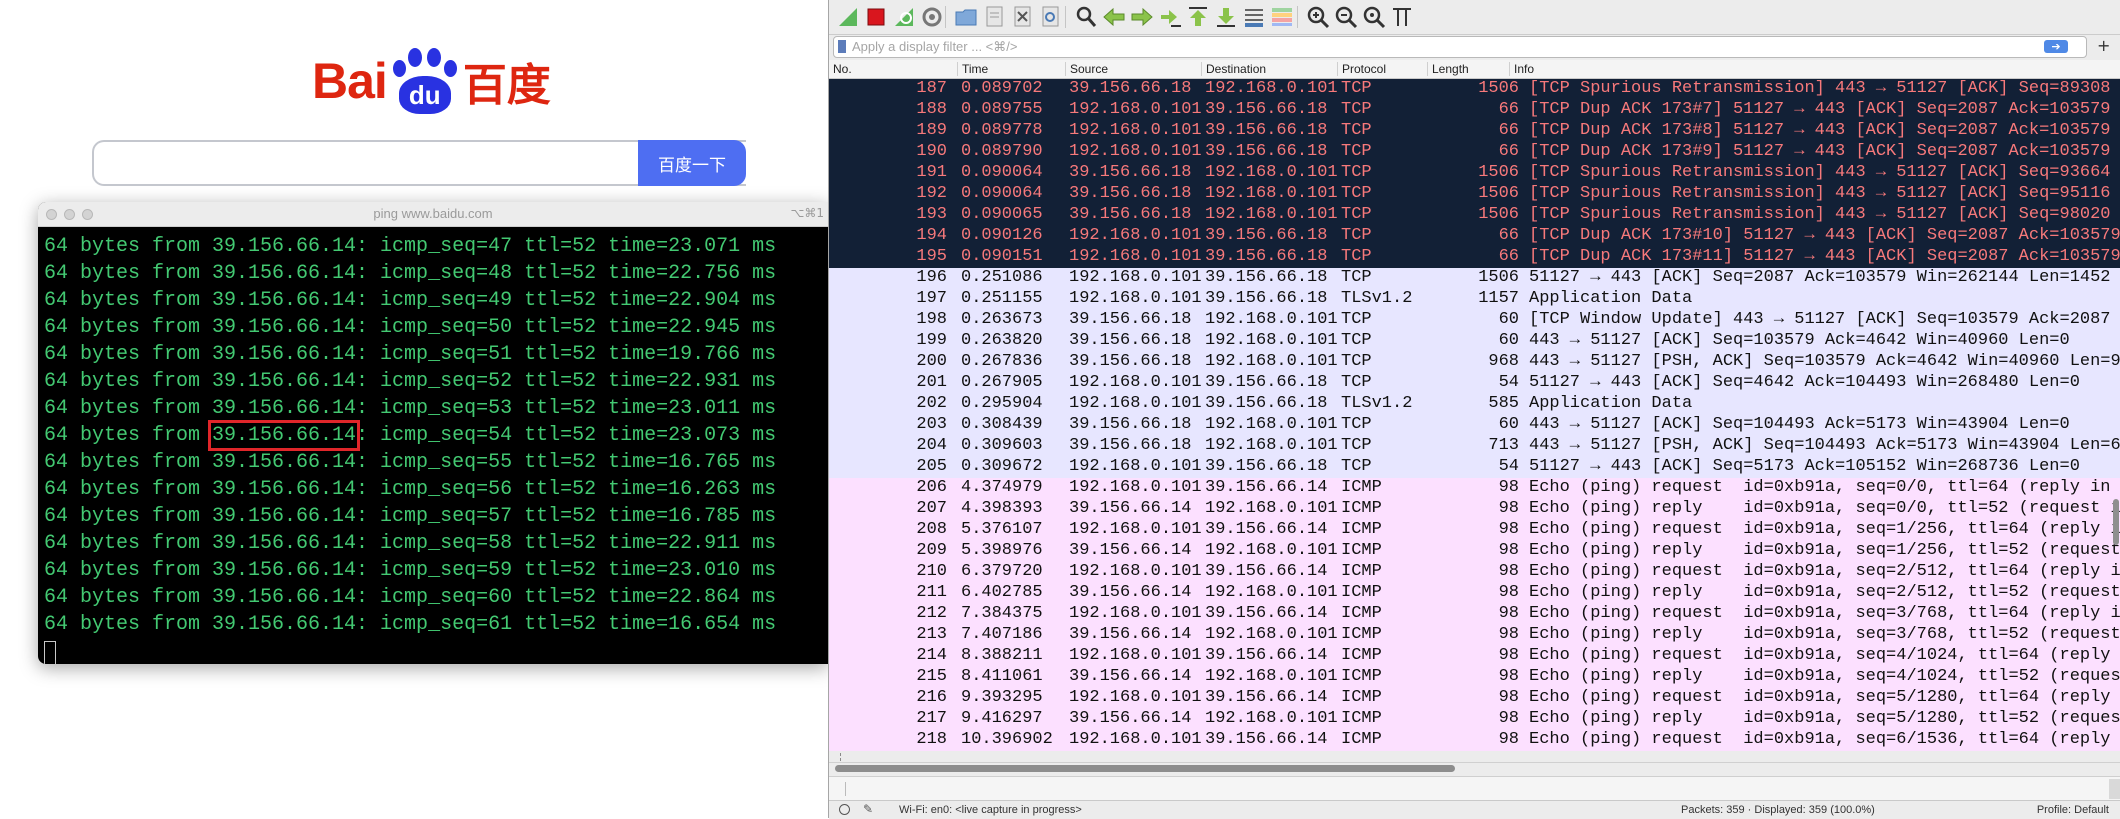  I want to click on stop-capture-icon, so click(876, 17).